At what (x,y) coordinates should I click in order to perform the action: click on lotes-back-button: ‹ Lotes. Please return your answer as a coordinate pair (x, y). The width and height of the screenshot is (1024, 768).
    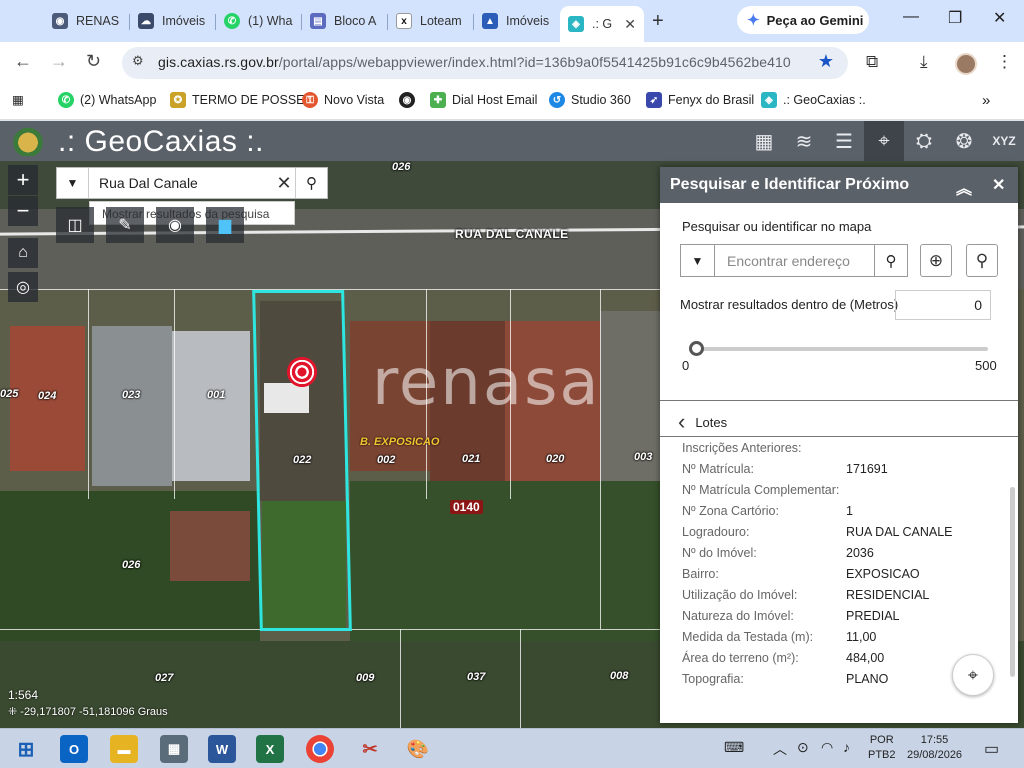
    Looking at the image, I should click on (702, 422).